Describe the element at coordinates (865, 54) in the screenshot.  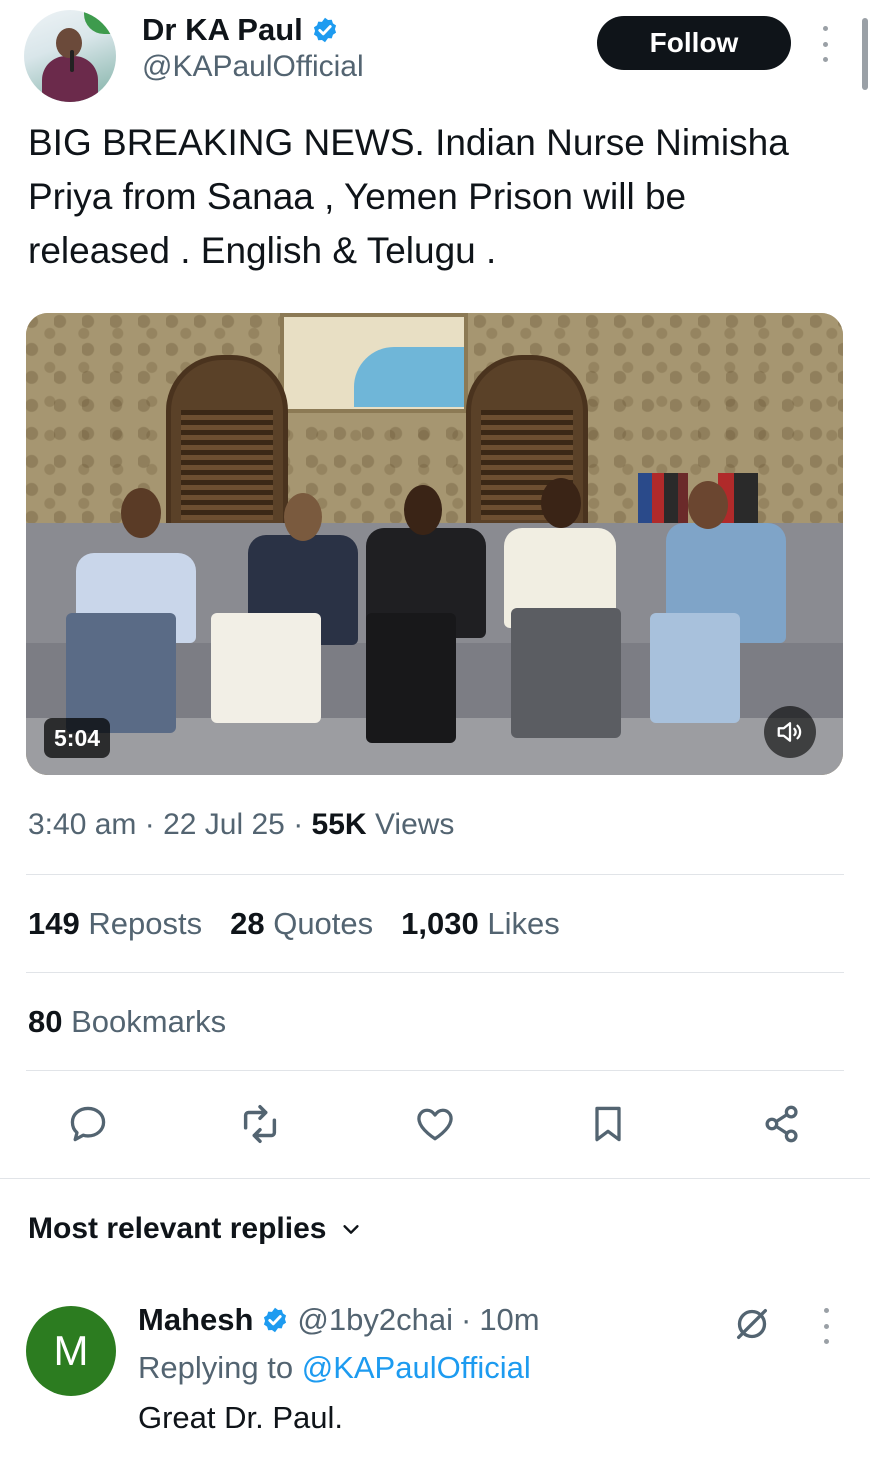
I see `scrollbar` at that location.